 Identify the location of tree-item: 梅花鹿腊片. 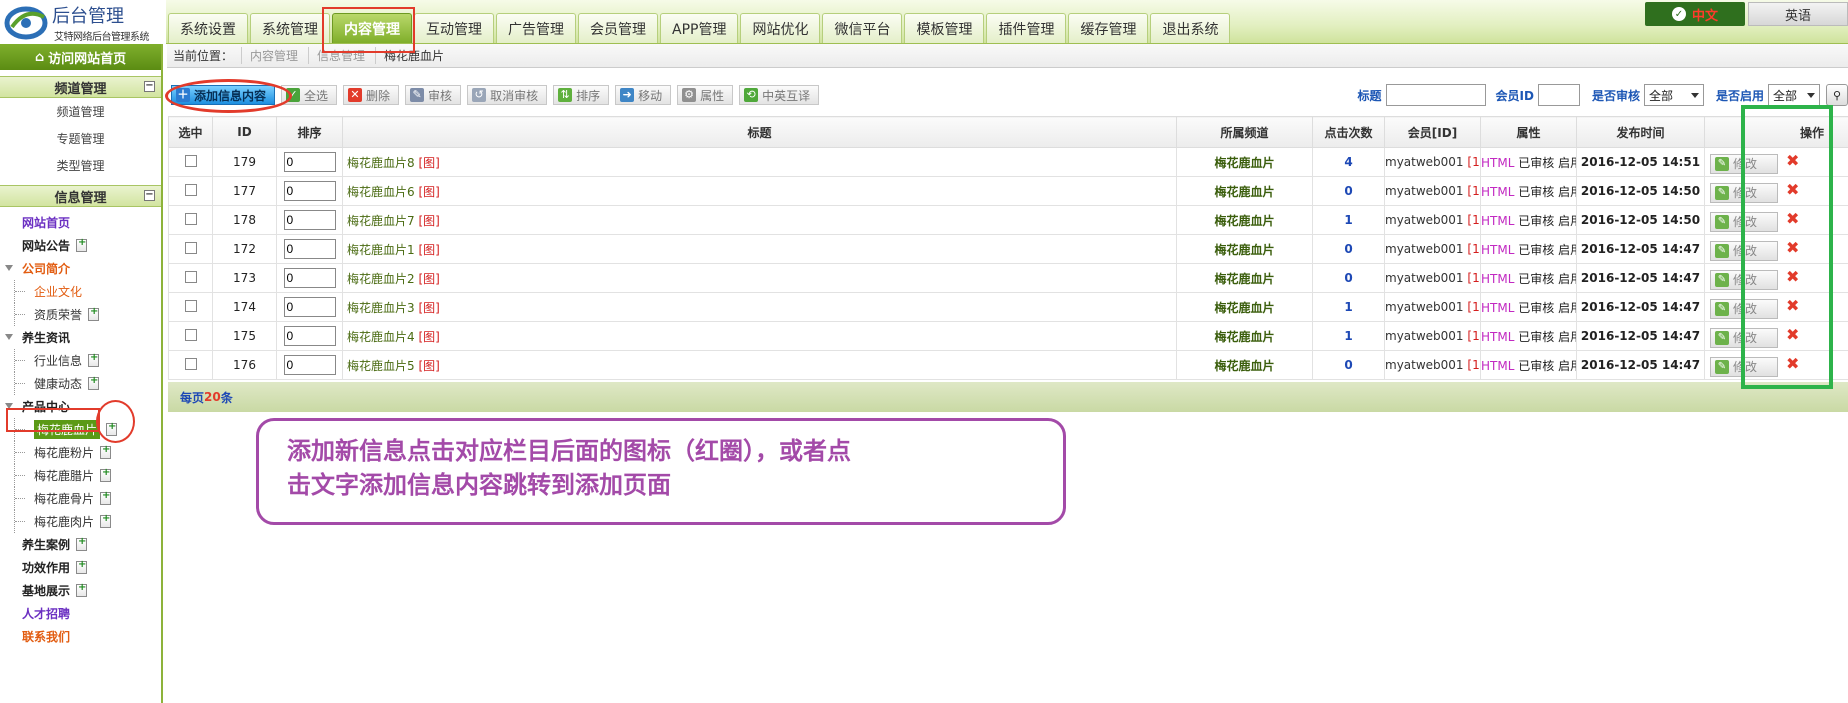
(80, 475).